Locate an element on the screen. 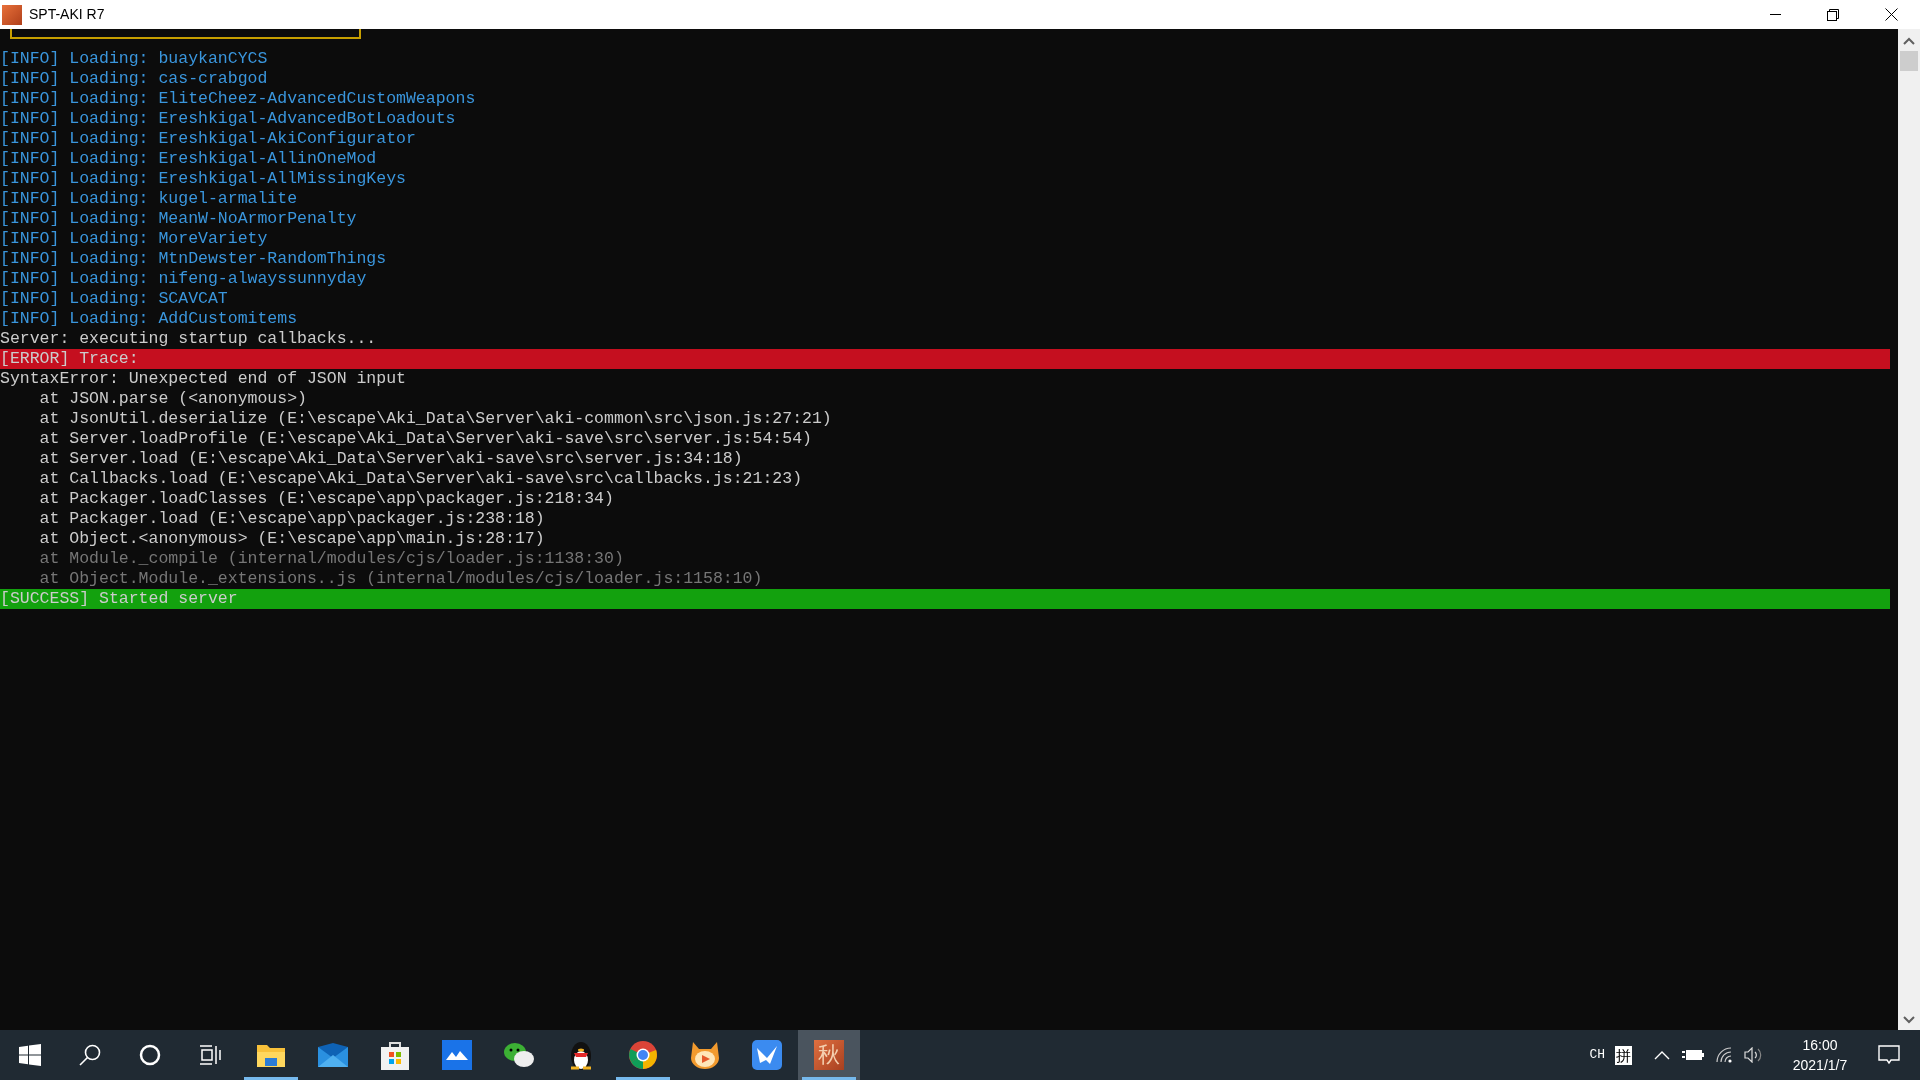 This screenshot has width=1920, height=1080. console-line: at Packager.load (E:\escape\app\packager.js:238:18) is located at coordinates (292, 519).